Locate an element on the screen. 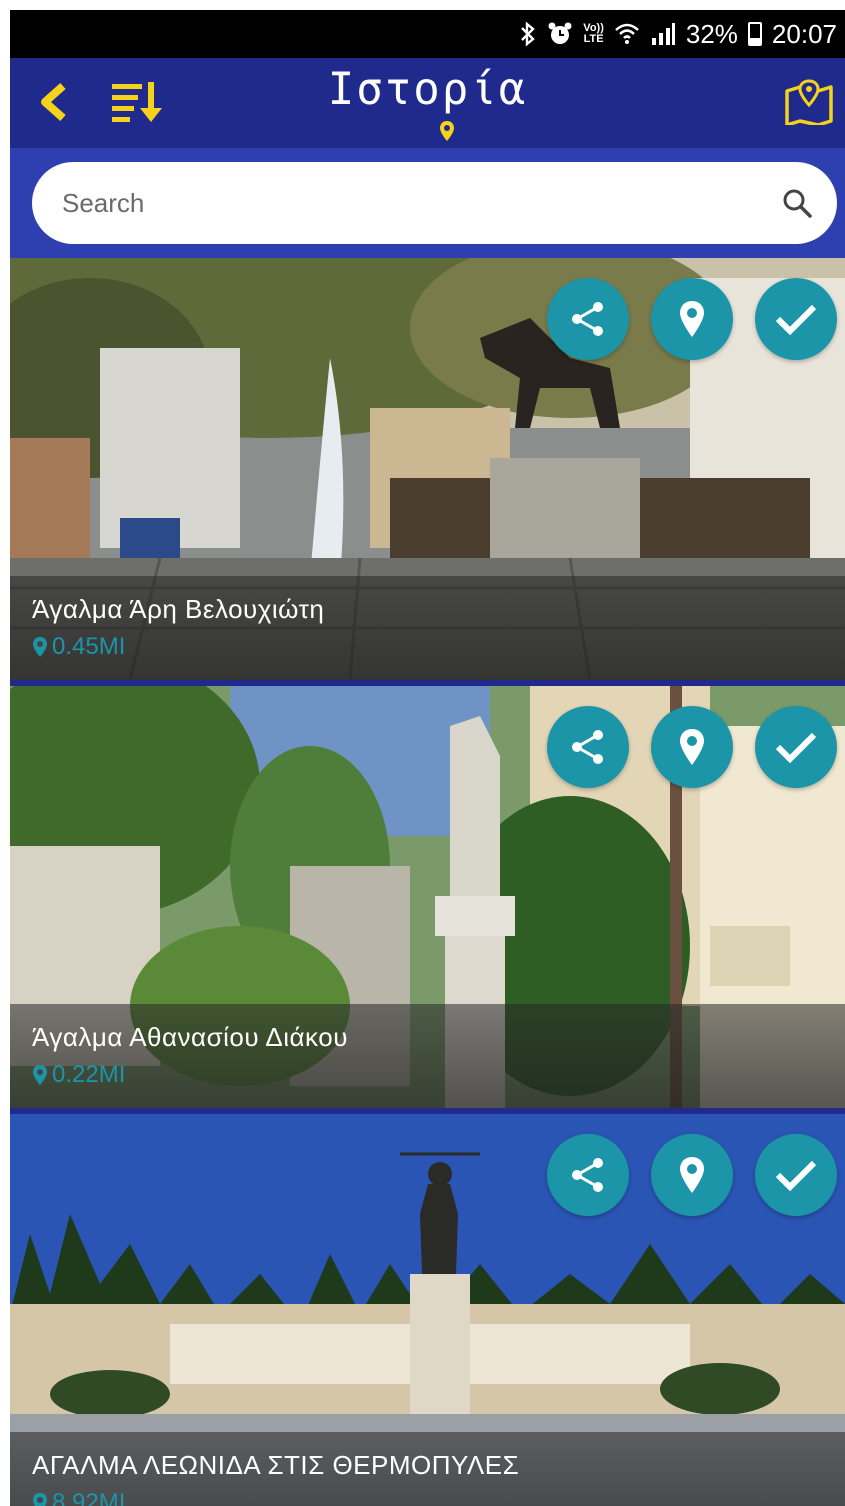 This screenshot has width=845, height=1506. app-header: Ιστορία is located at coordinates (427, 103).